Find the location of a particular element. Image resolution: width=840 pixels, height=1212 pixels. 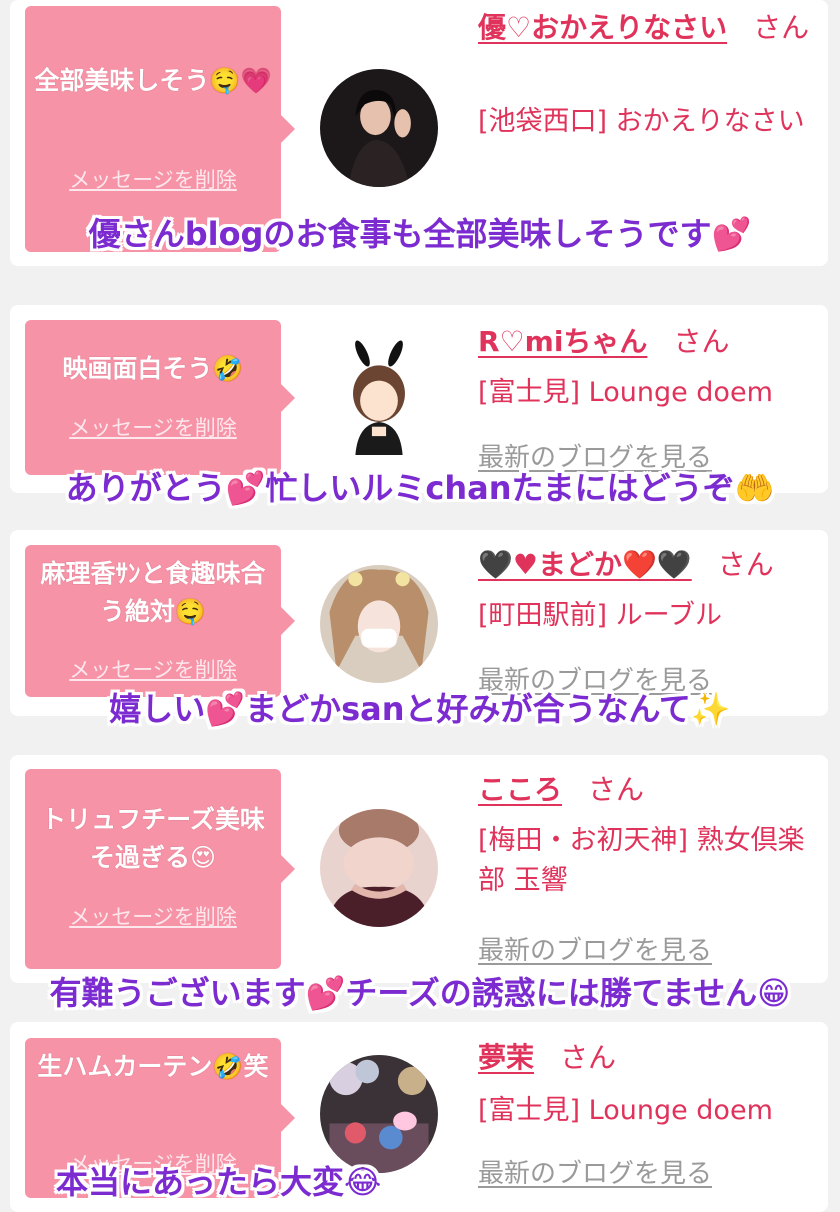

reply-overlay-text: 嬉しい💕まどかsanと好みが合うなんて✨ is located at coordinates (420, 709).